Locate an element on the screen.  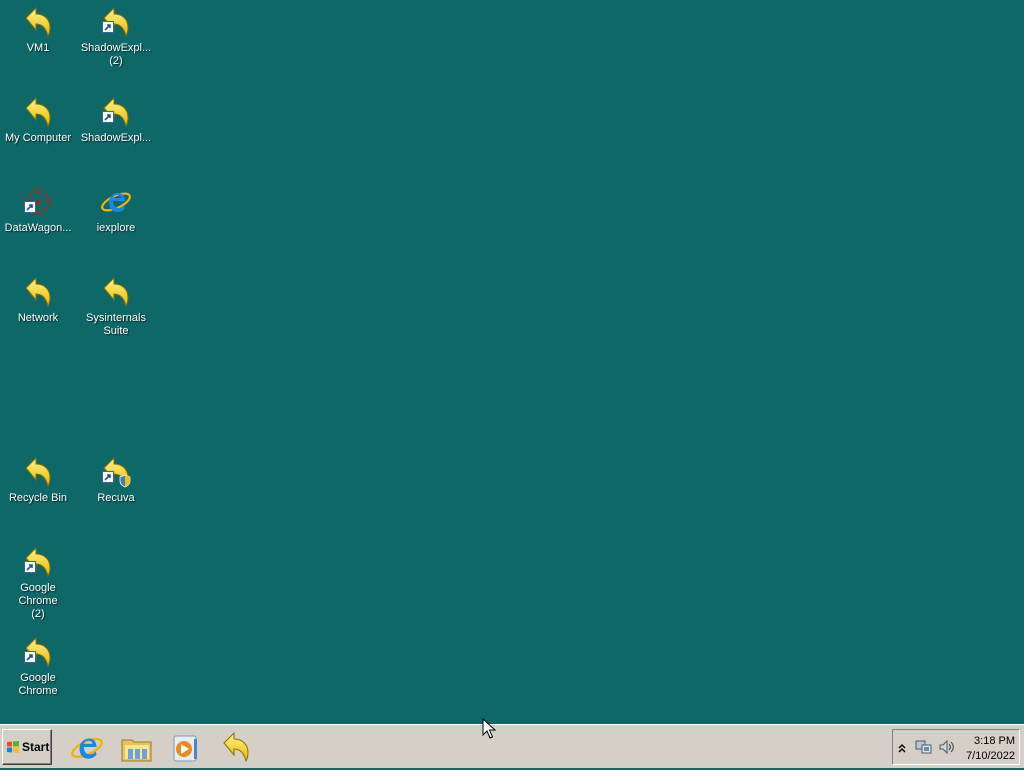
start-label: Start is located at coordinates (36, 747).